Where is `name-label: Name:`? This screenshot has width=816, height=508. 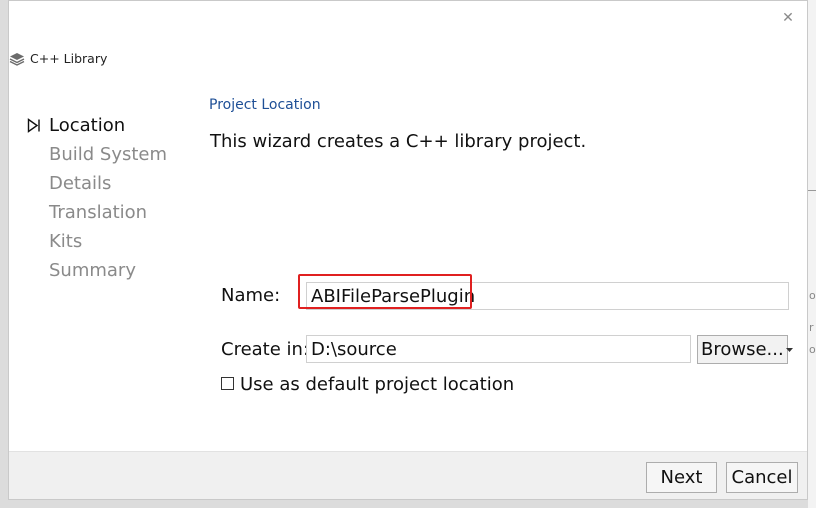 name-label: Name: is located at coordinates (251, 295).